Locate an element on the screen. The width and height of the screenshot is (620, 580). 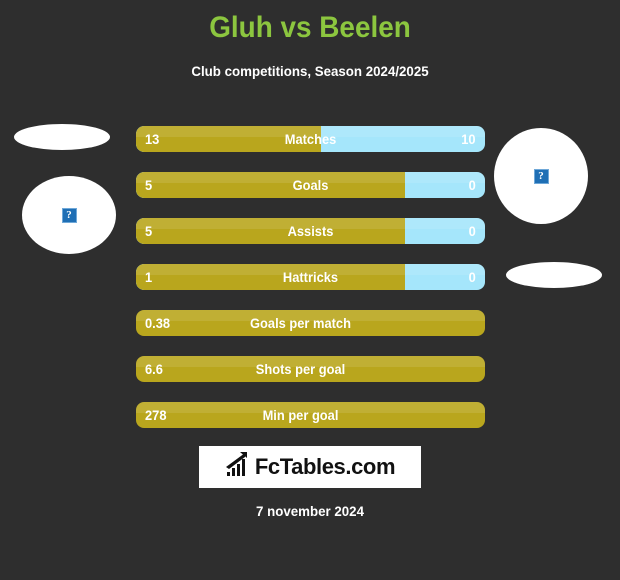
stat-label: Matches is located at coordinates (310, 139).